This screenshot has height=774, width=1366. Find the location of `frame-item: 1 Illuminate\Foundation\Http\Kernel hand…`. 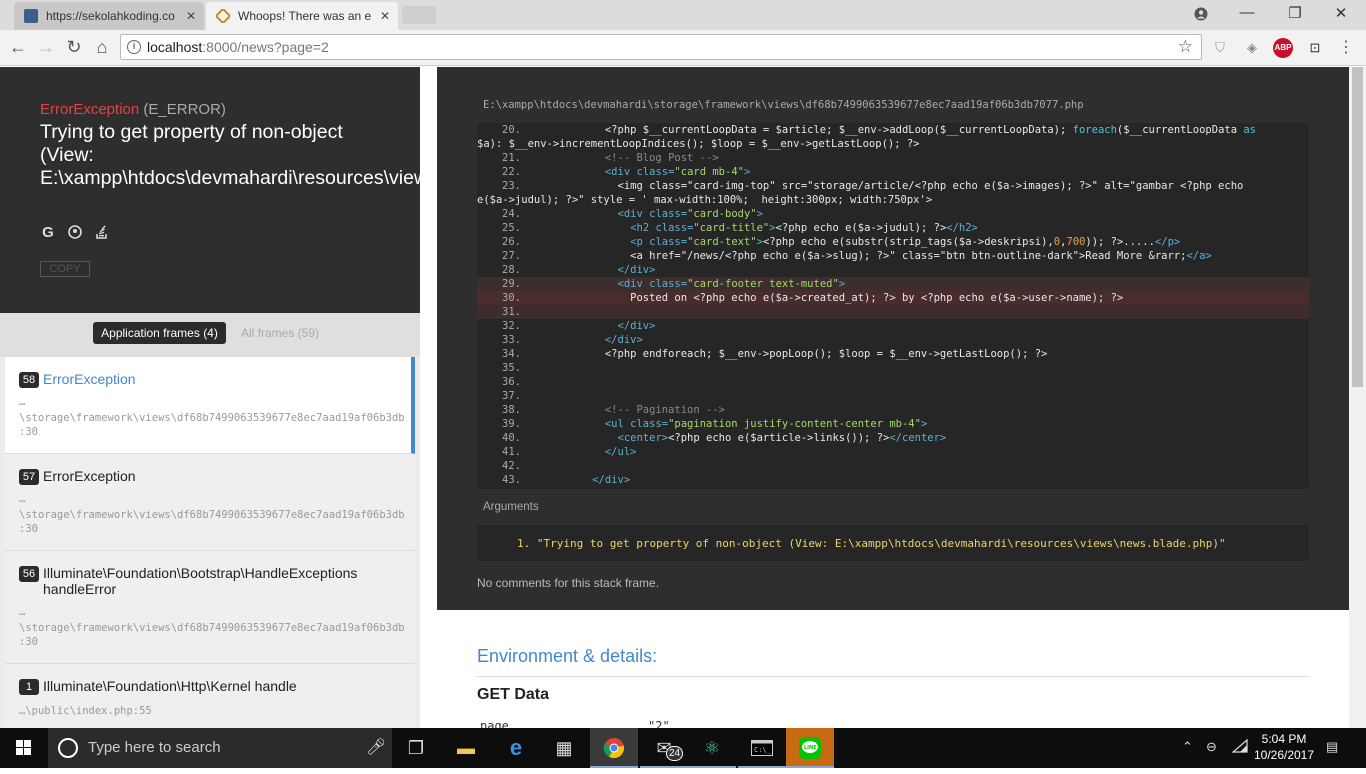

frame-item: 1 Illuminate\Foundation\Http\Kernel hand… is located at coordinates (210, 696).